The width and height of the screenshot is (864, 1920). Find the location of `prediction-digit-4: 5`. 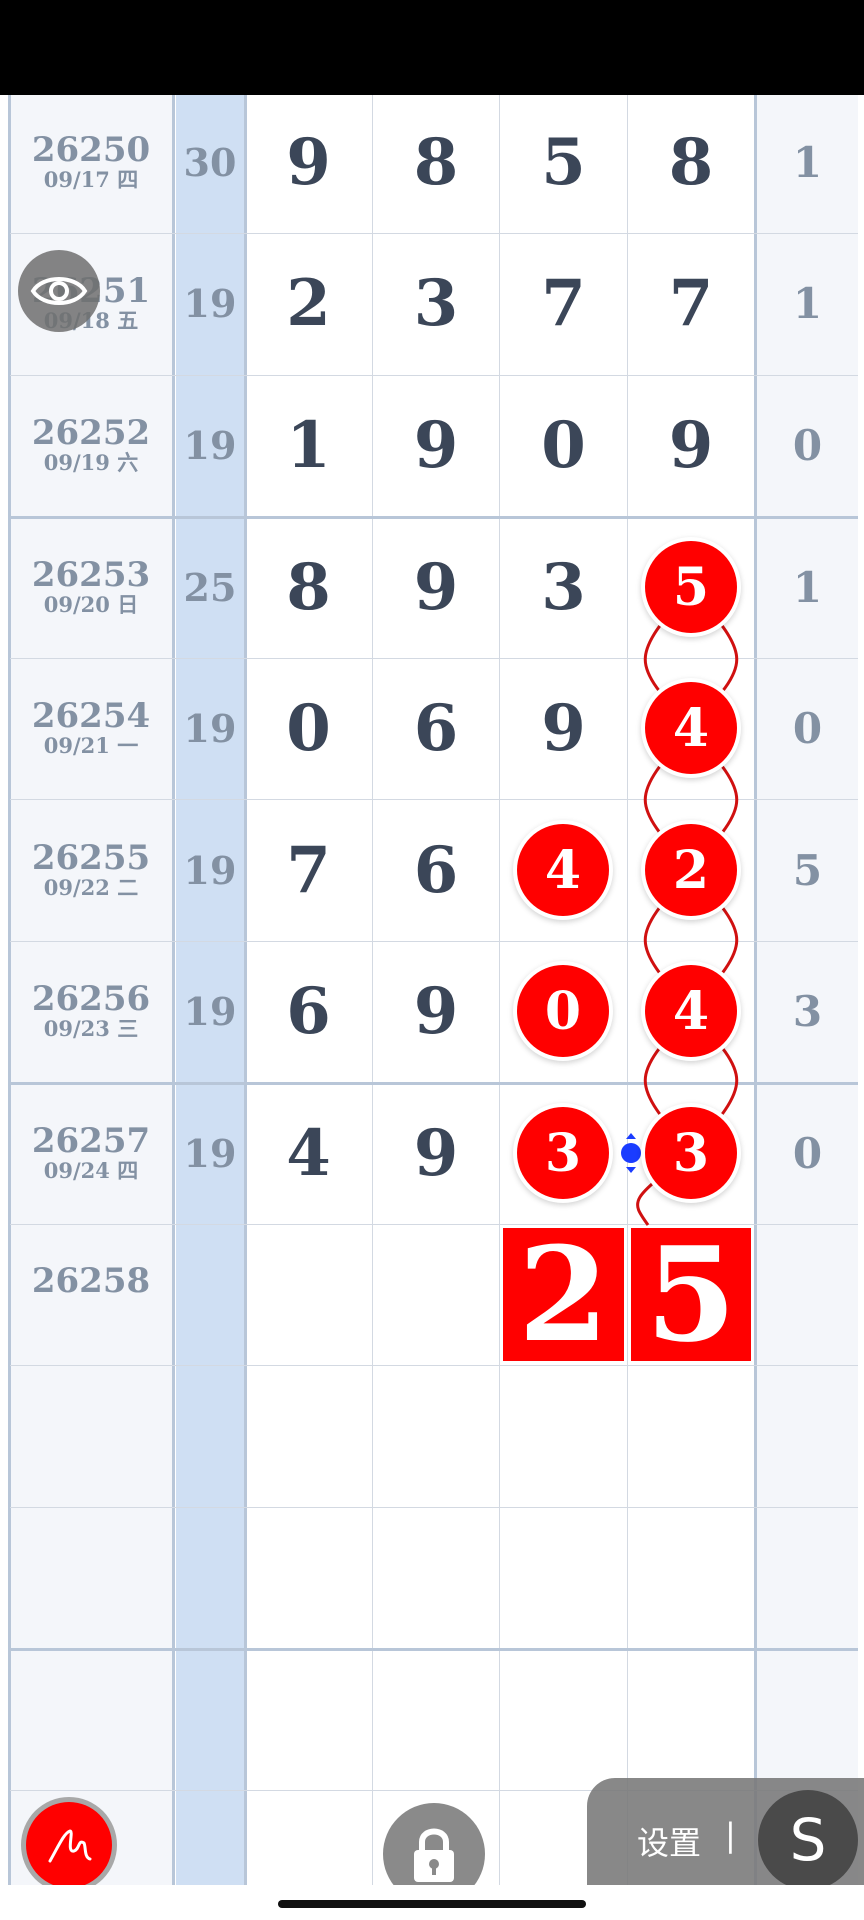

prediction-digit-4: 5 is located at coordinates (691, 1294).